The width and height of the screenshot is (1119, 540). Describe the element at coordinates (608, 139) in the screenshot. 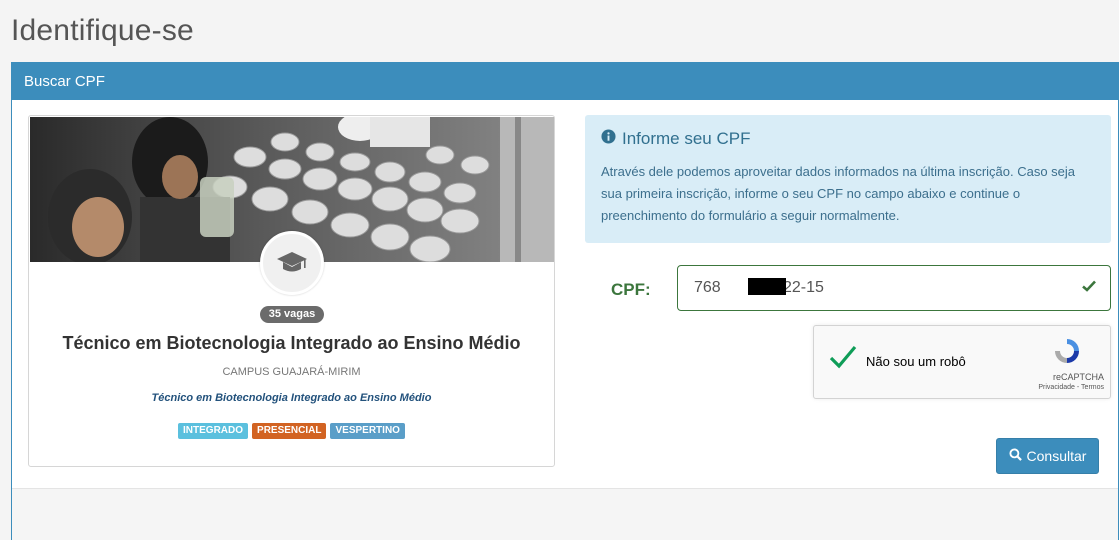

I see `info-circle-icon` at that location.